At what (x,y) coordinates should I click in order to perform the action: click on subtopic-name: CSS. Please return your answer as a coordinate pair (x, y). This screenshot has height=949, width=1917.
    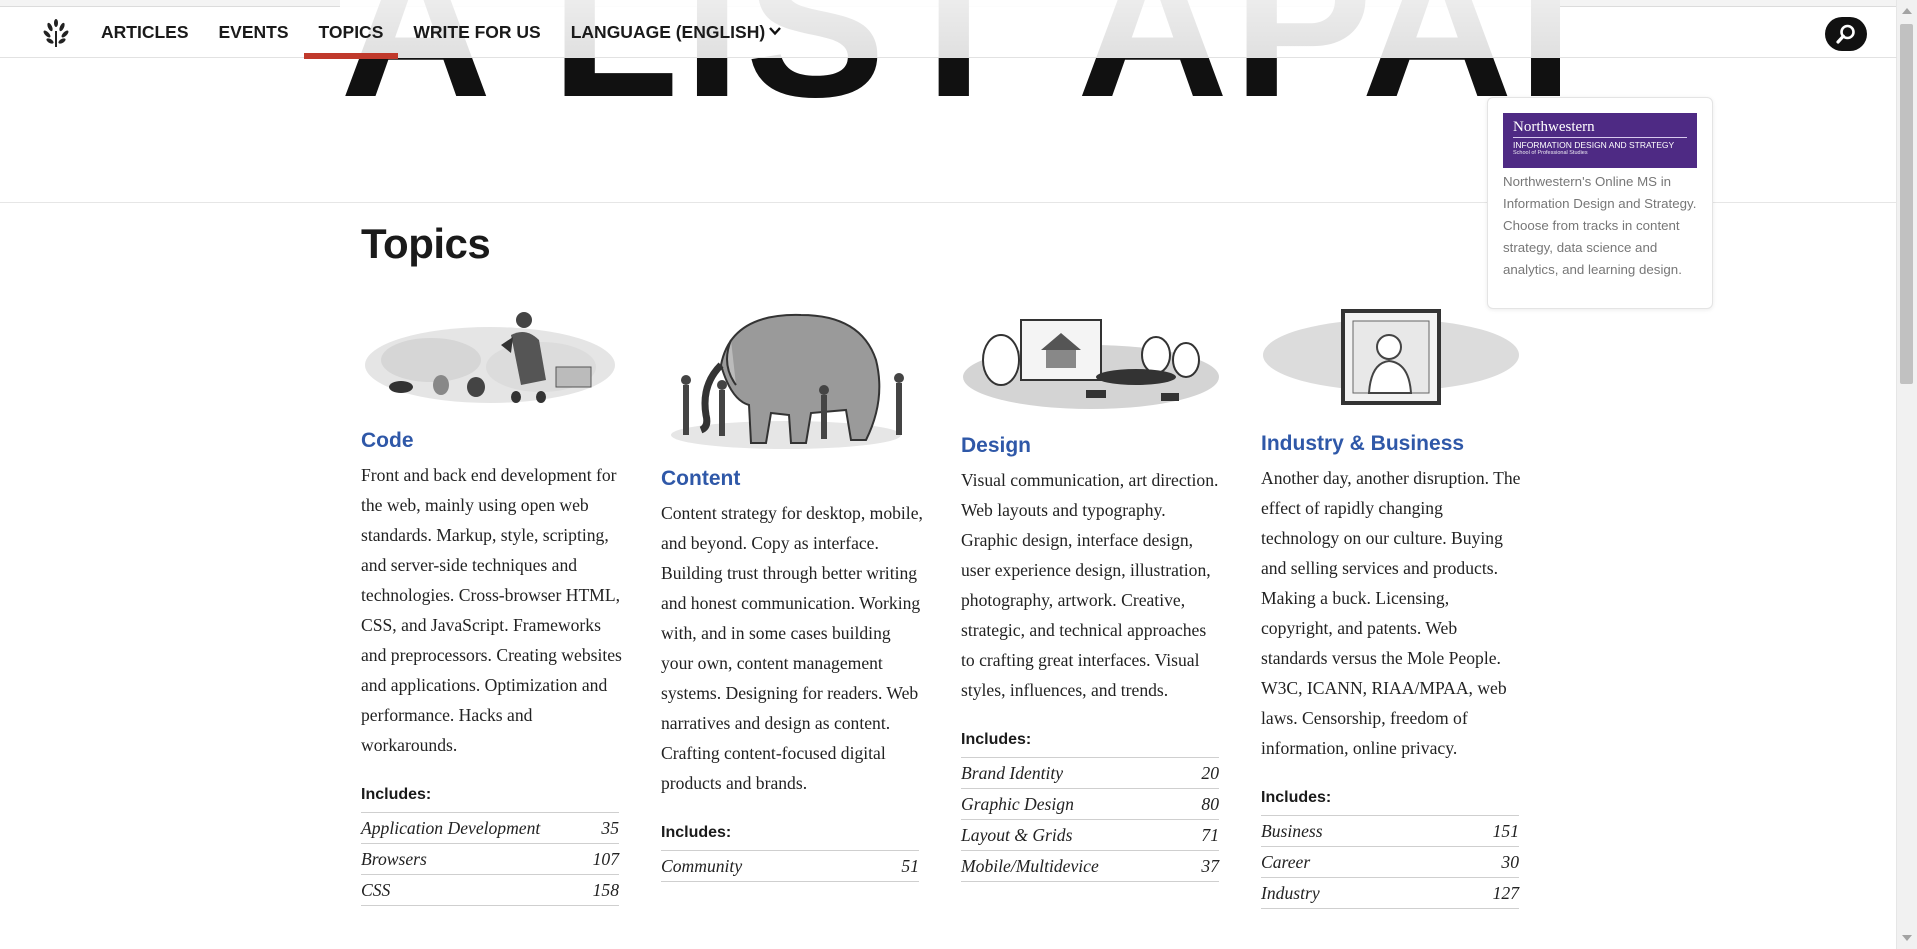
    Looking at the image, I should click on (376, 890).